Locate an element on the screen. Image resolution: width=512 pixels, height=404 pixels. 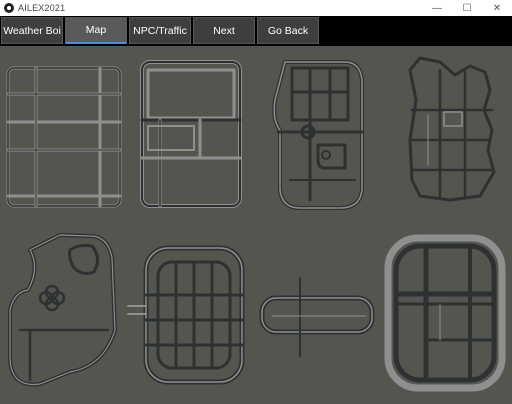
next-button: Next is located at coordinates (224, 30).